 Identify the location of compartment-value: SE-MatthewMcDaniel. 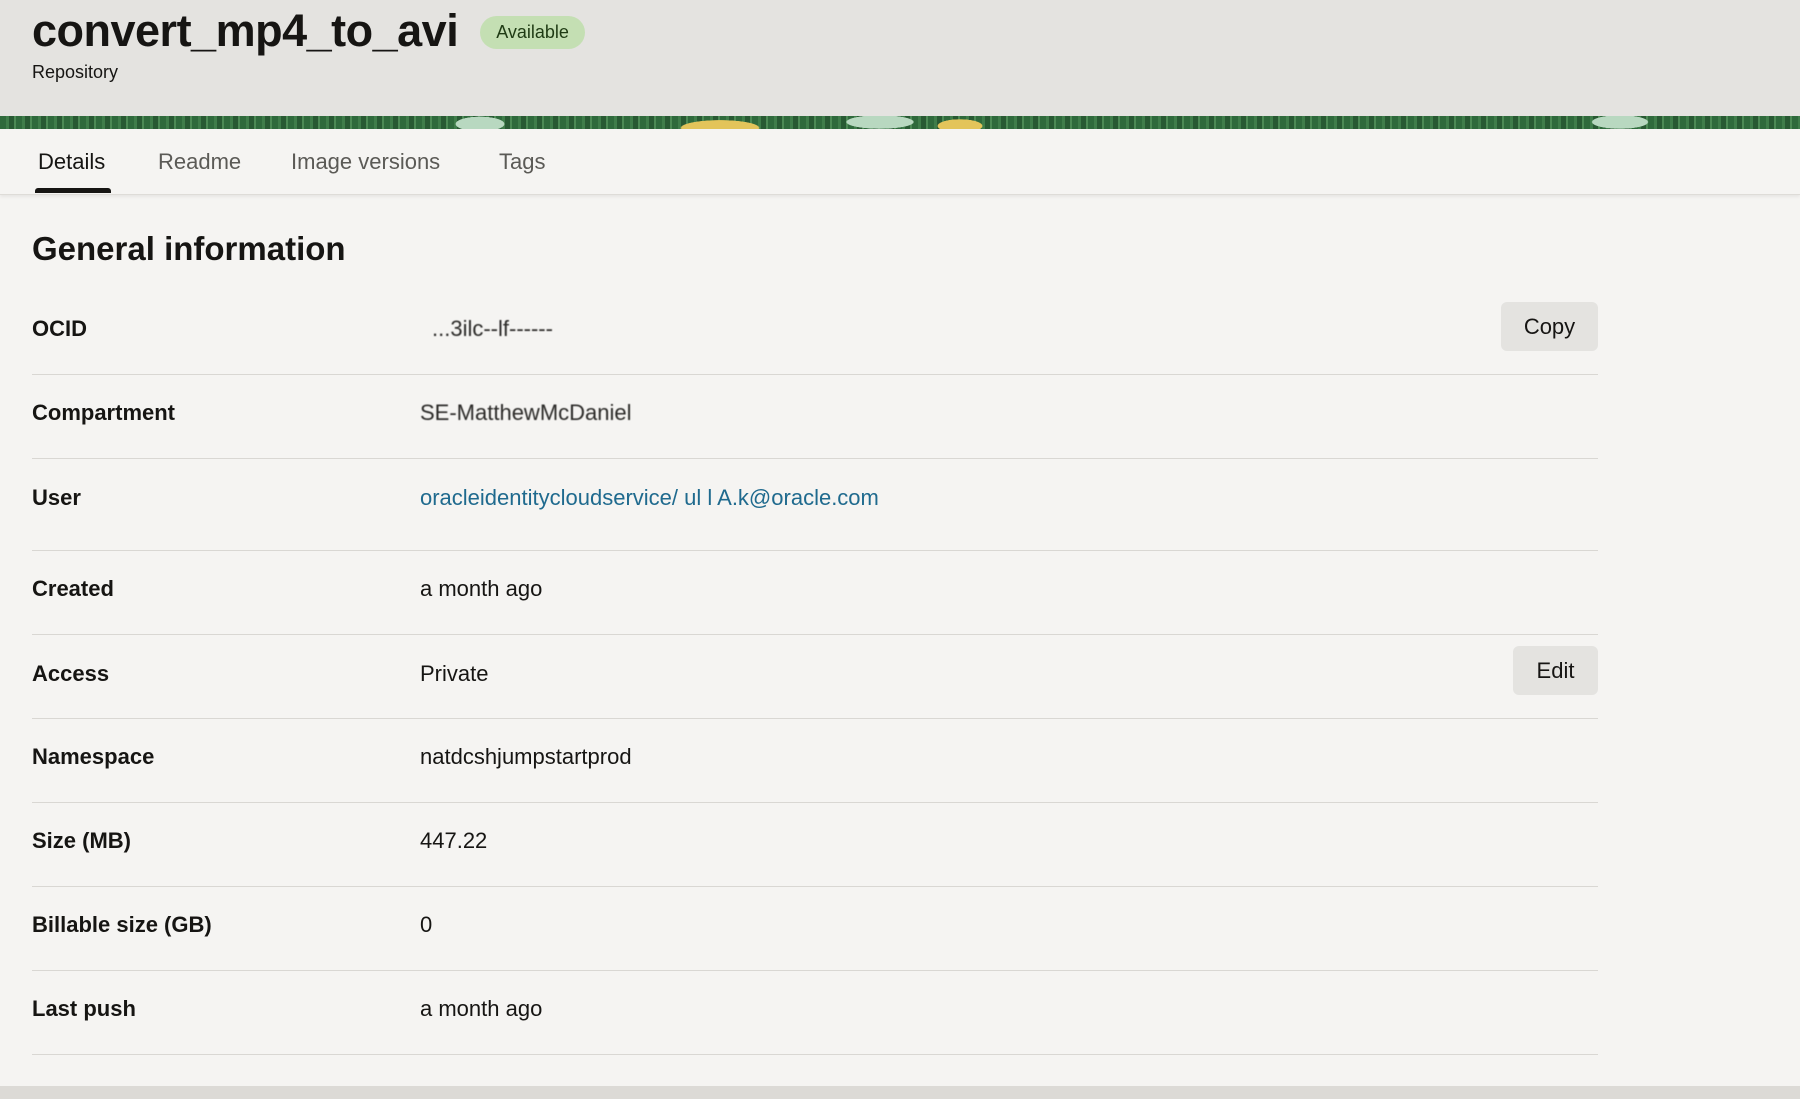
(526, 412).